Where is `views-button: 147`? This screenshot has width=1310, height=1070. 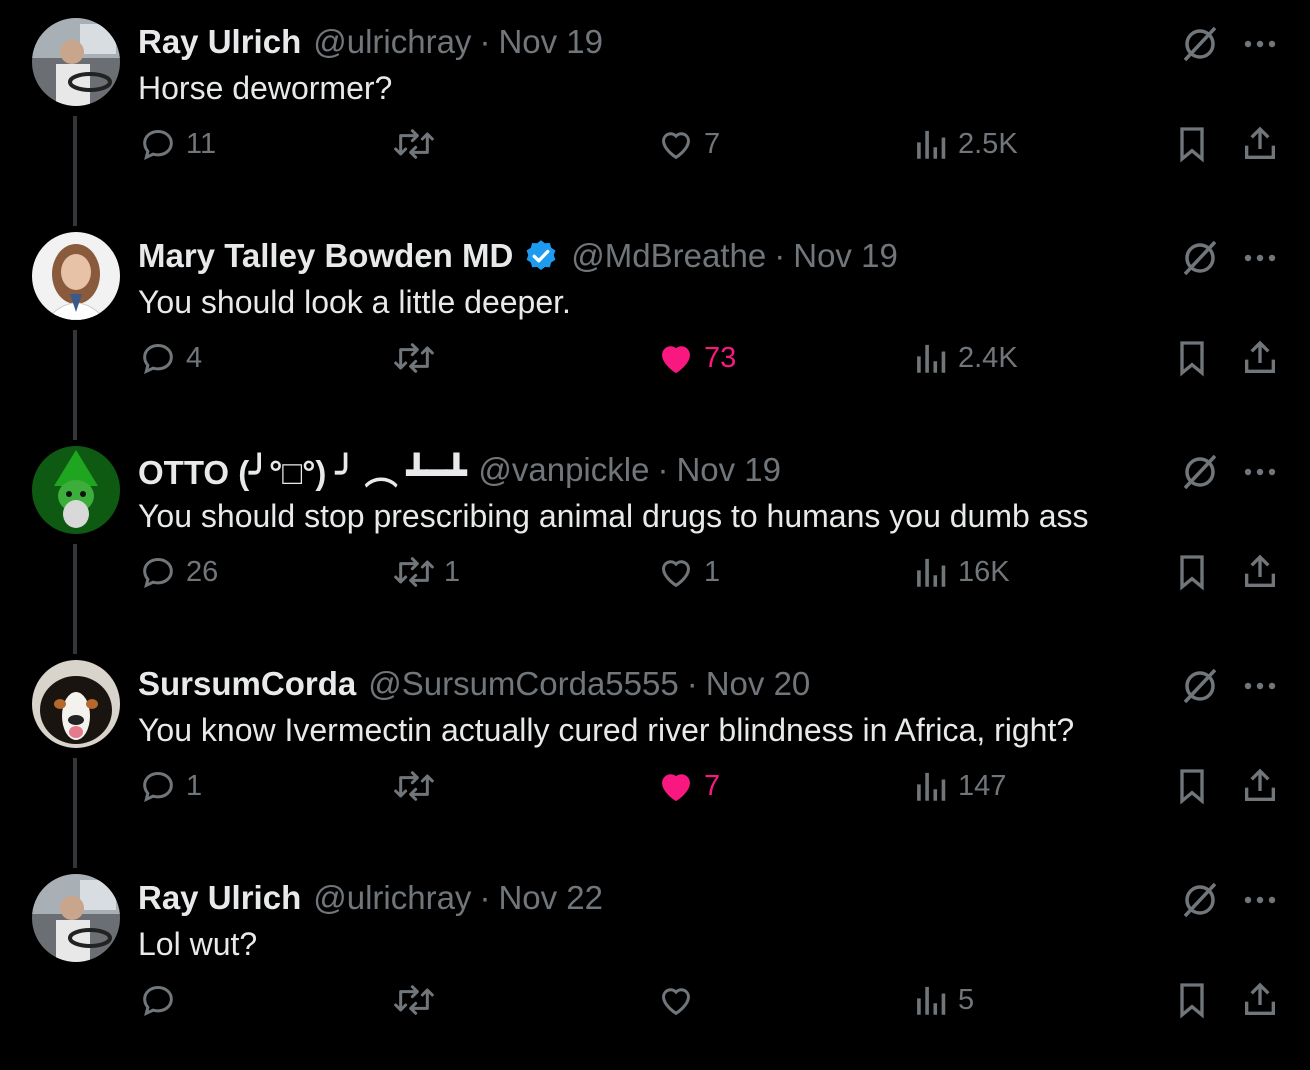
views-button: 147 is located at coordinates (960, 786).